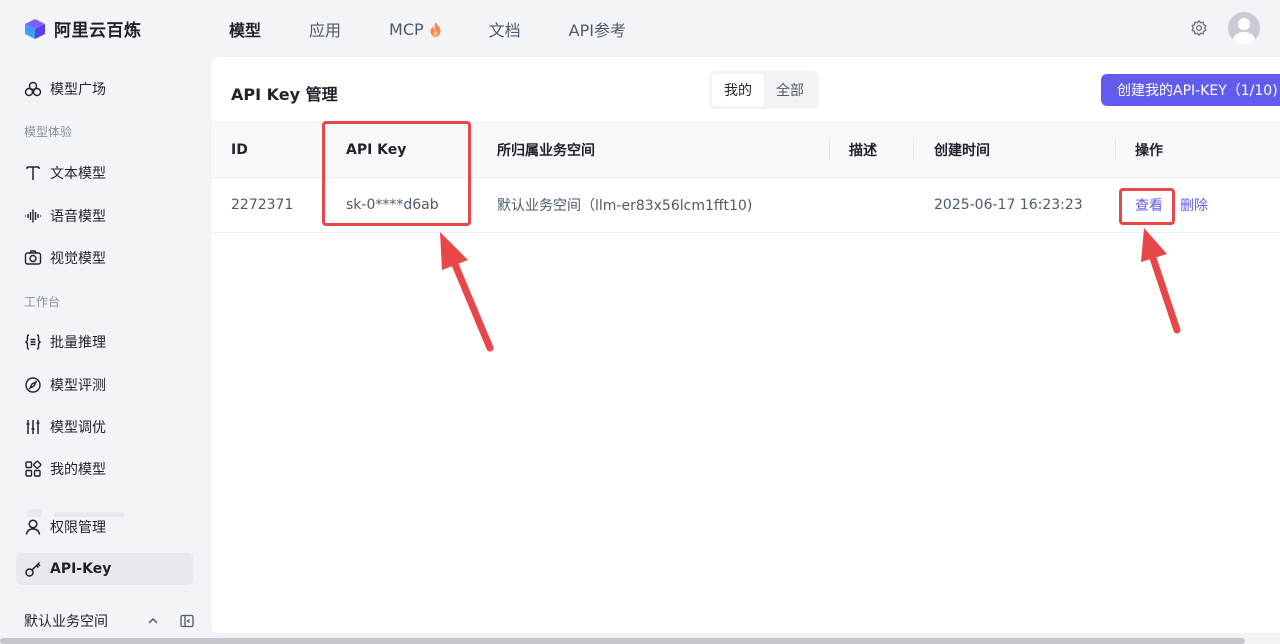 The height and width of the screenshot is (644, 1280). I want to click on scope-toggle: 我的 全部, so click(764, 90).